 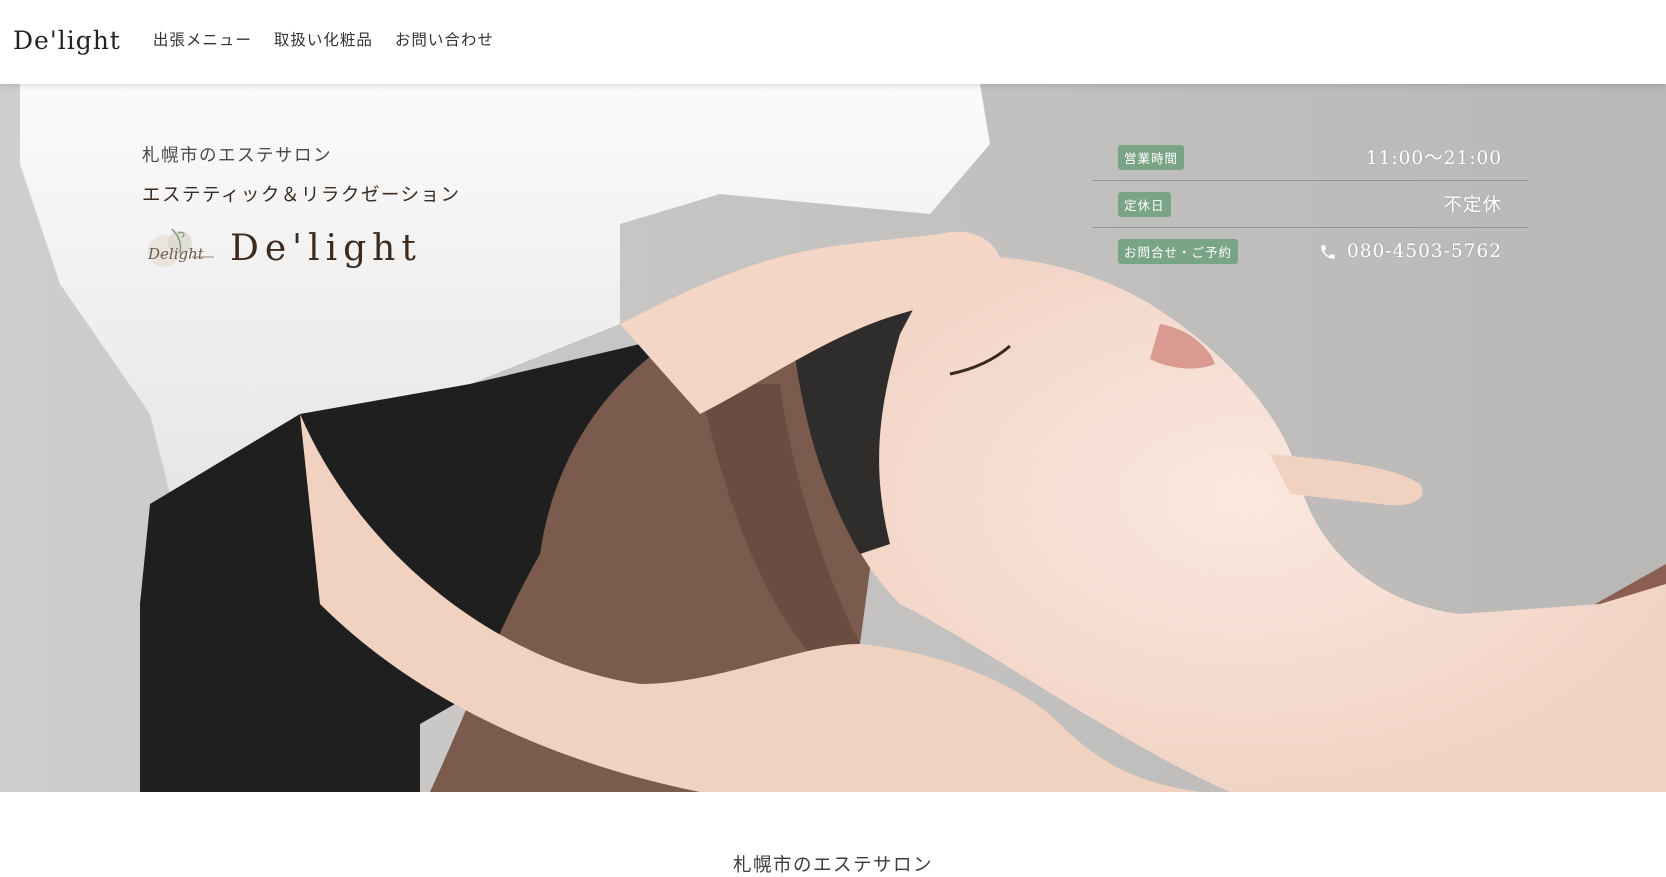 I want to click on holiday-value: 不定休, so click(x=1472, y=205).